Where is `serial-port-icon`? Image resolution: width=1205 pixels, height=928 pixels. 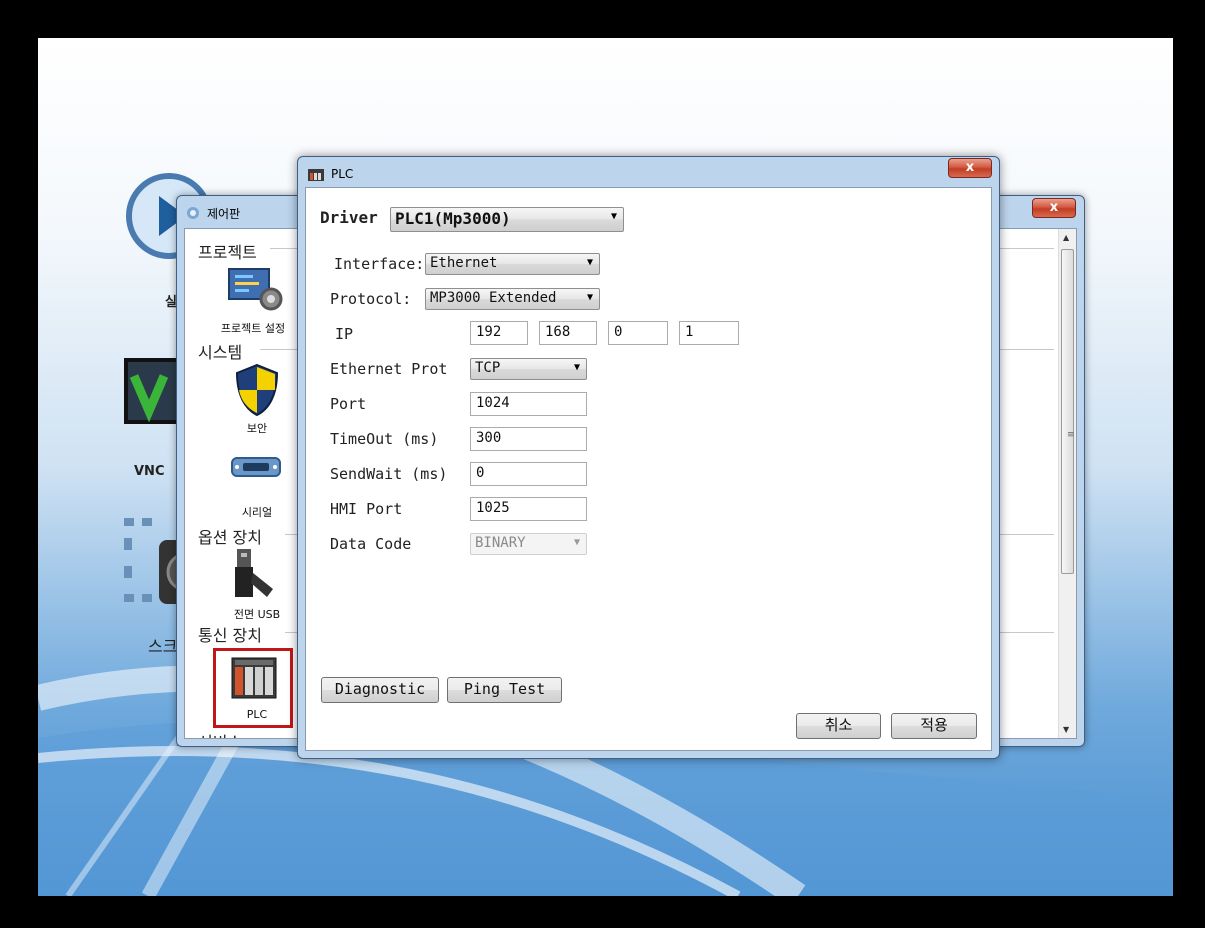 serial-port-icon is located at coordinates (256, 467).